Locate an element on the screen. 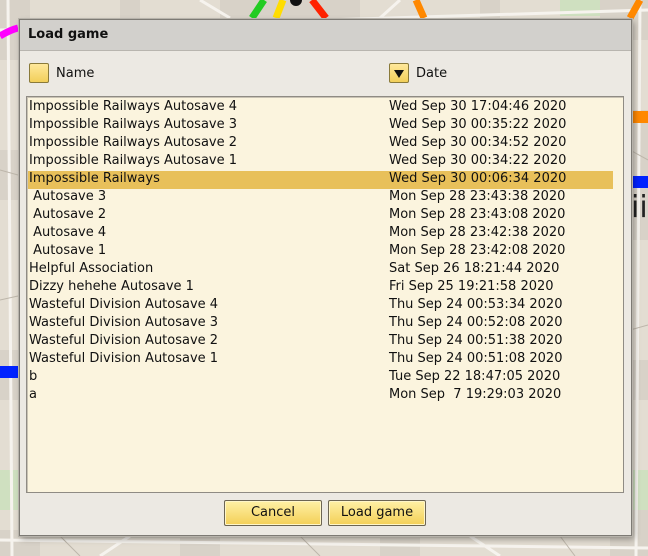  saved-game-name: Impossible Railways is located at coordinates (94, 178).